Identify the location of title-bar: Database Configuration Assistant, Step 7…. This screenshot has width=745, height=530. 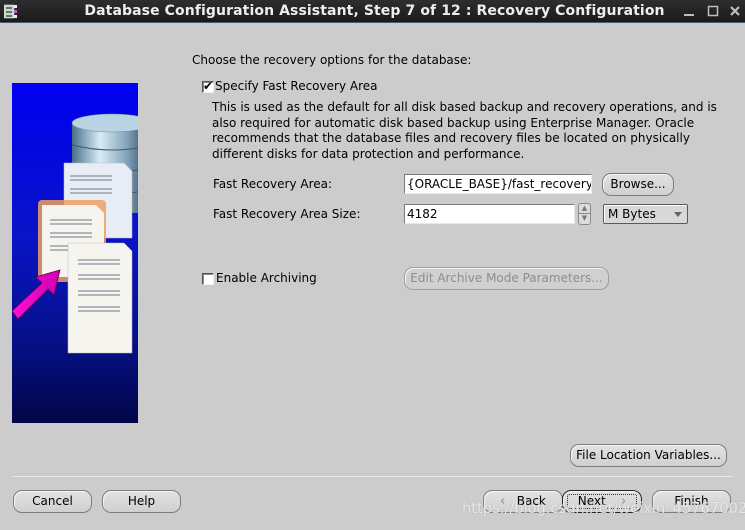
(372, 11).